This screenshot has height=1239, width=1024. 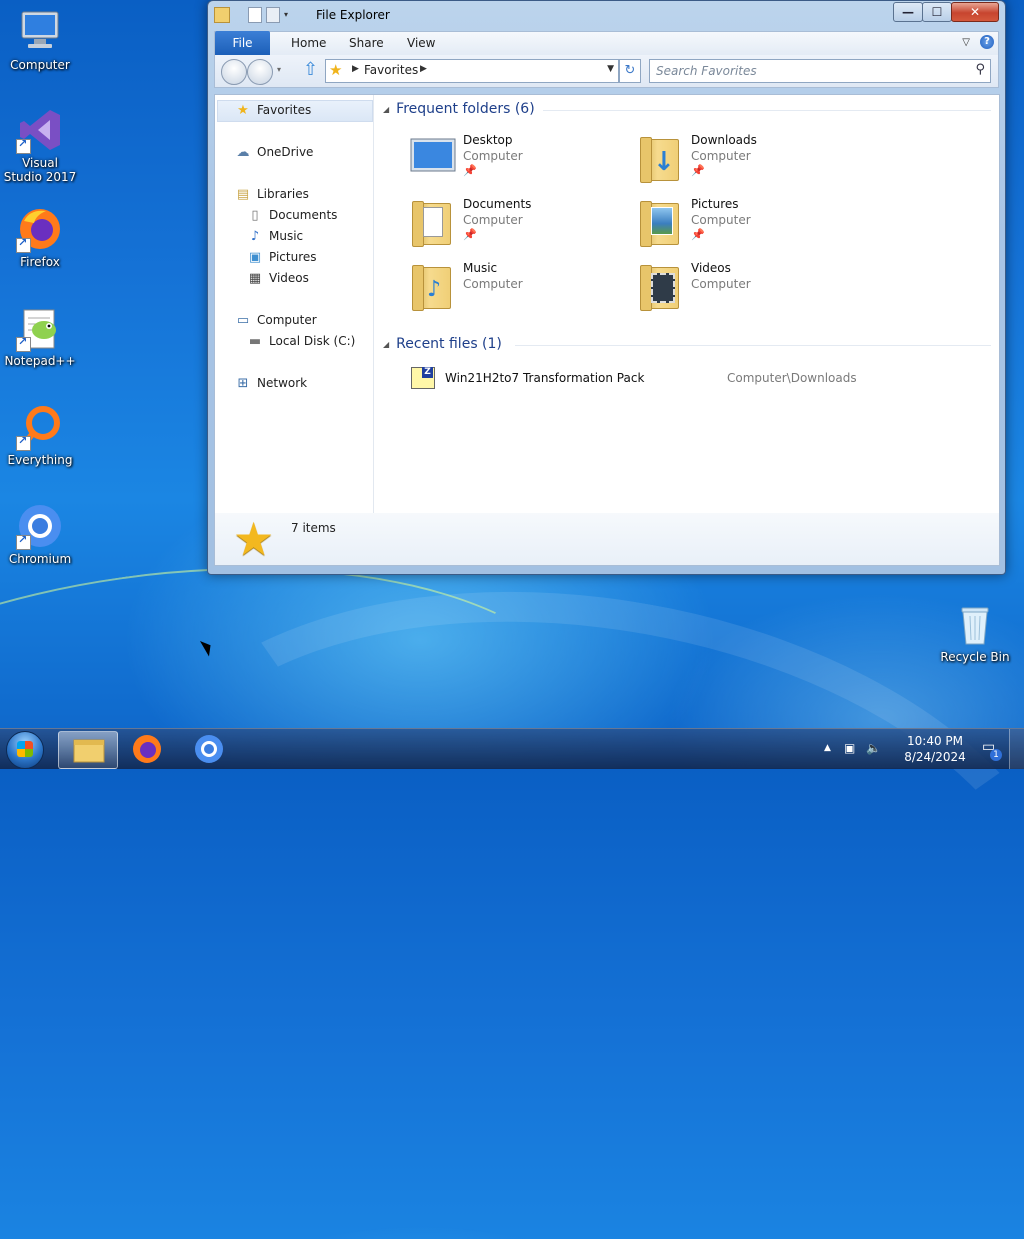 I want to click on nav-item-documents: ▯ Documents, so click(x=292, y=215).